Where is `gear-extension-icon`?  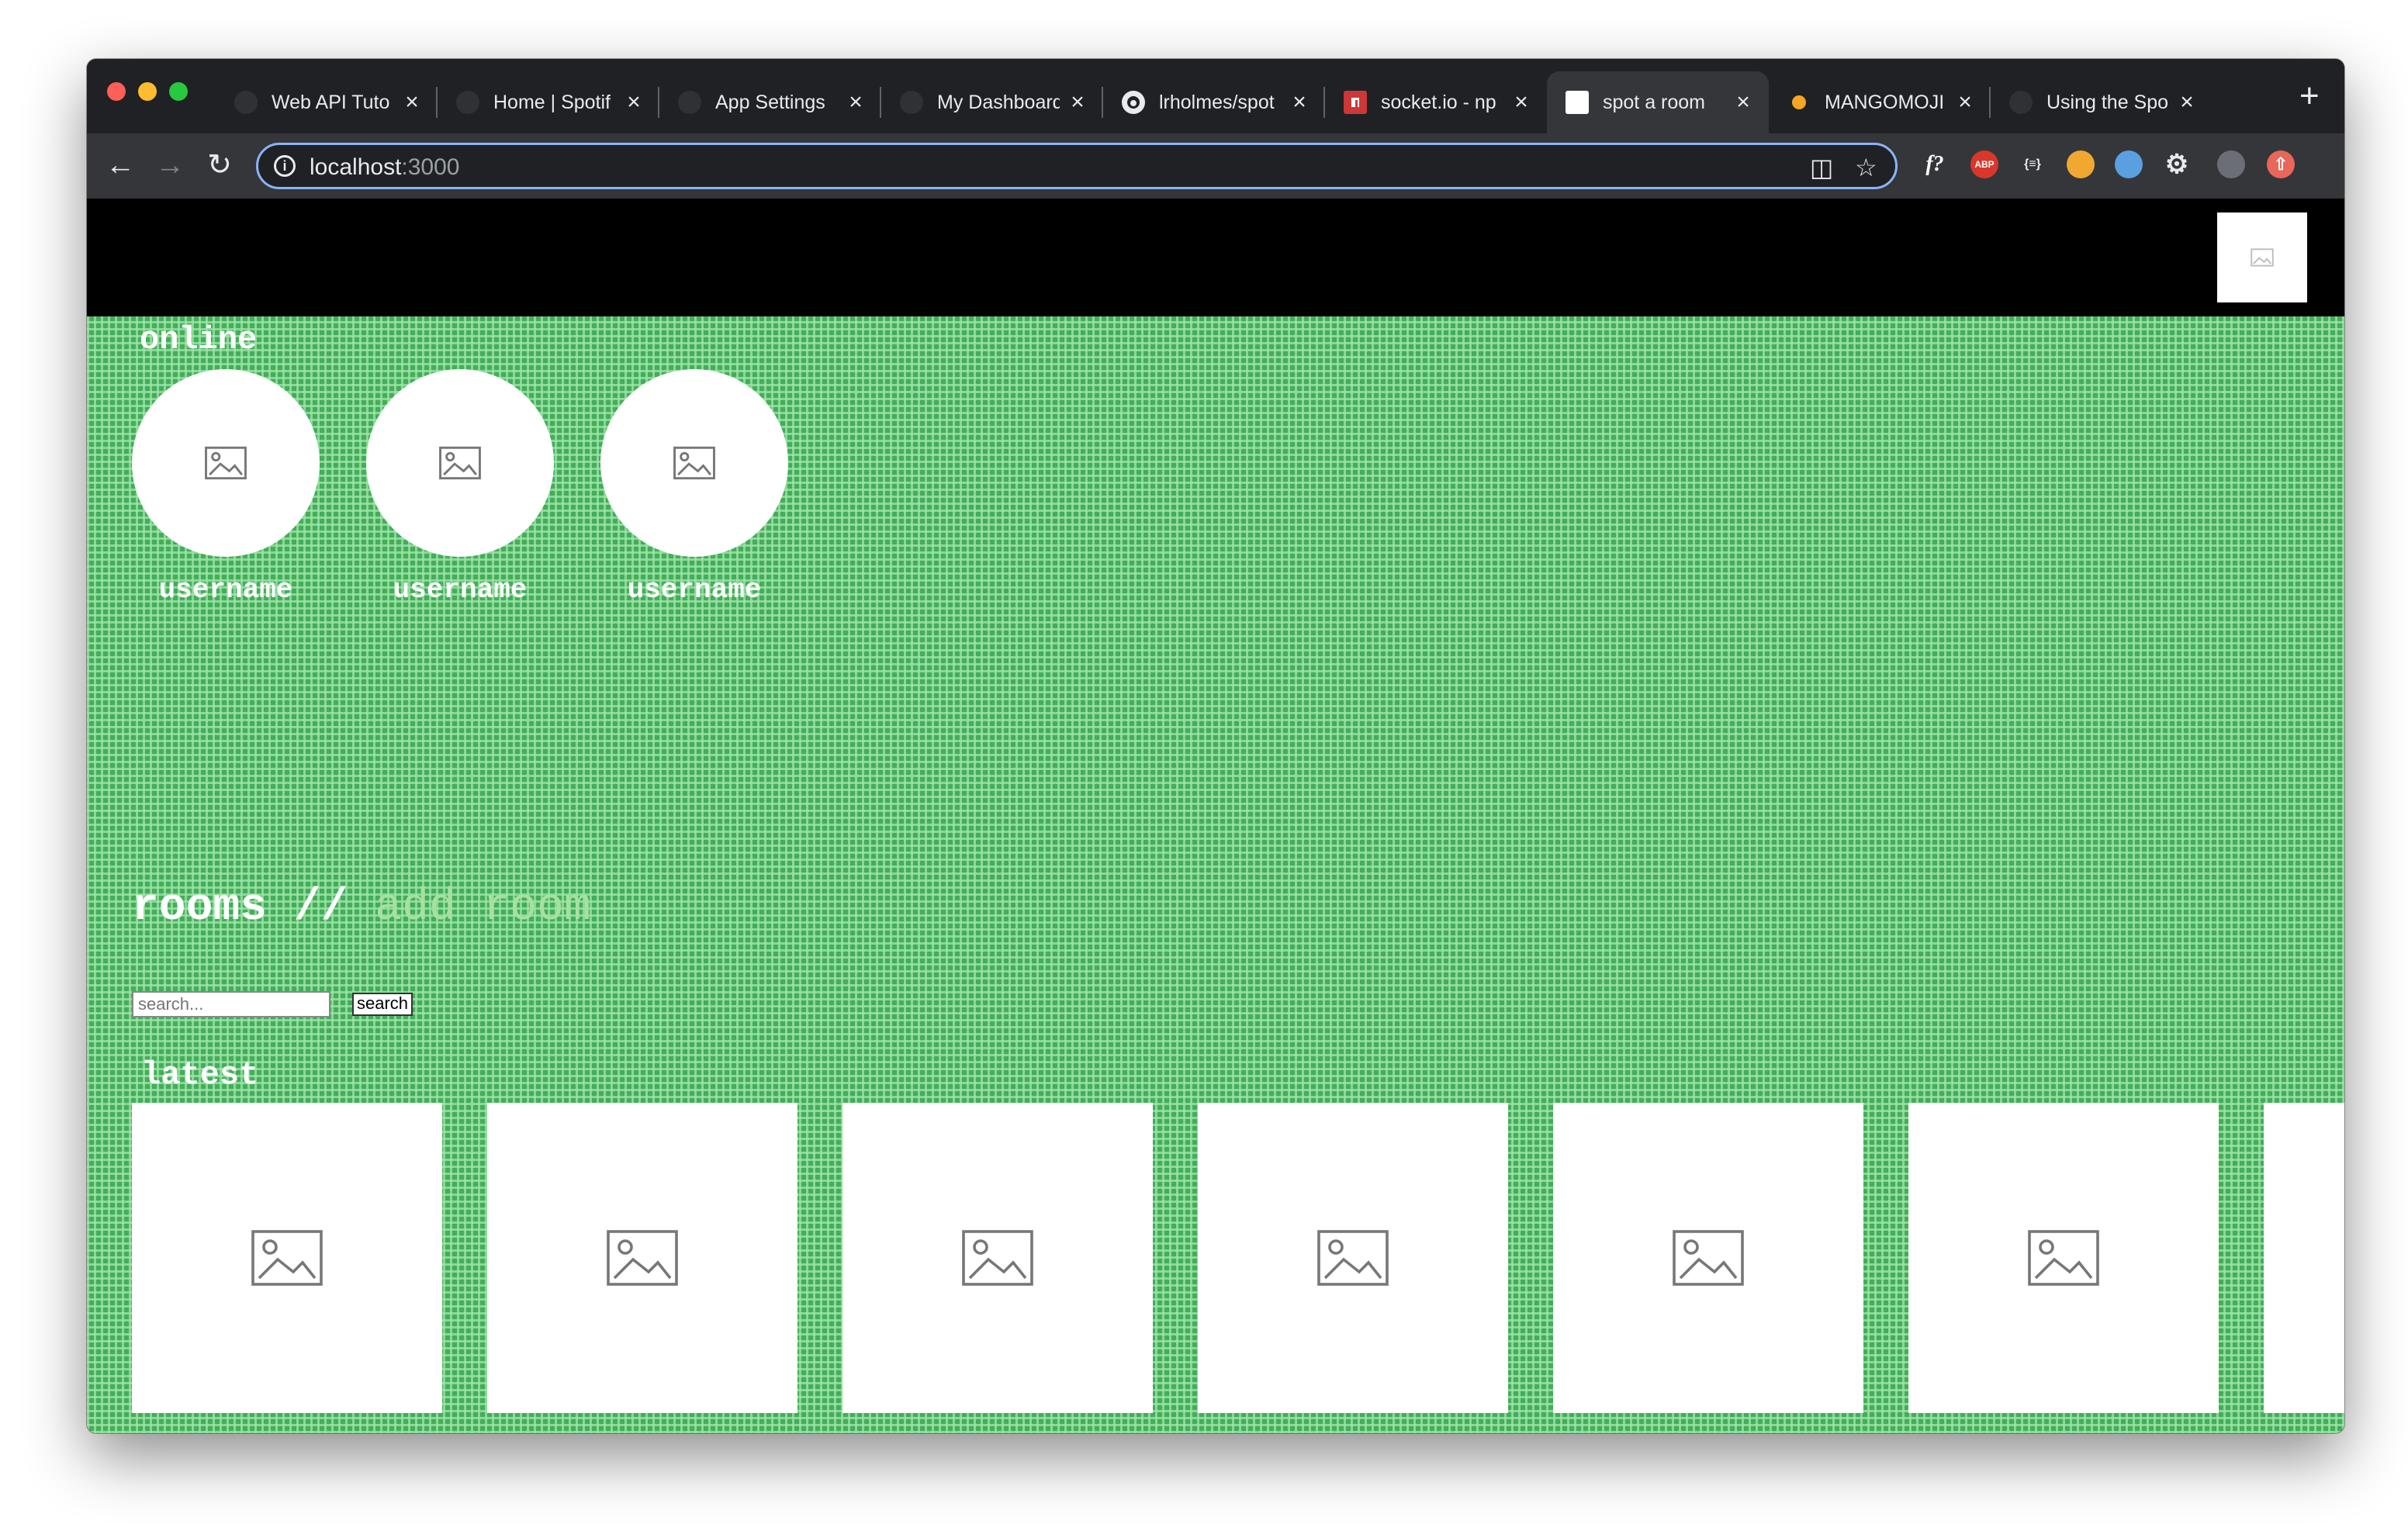 gear-extension-icon is located at coordinates (2081, 164).